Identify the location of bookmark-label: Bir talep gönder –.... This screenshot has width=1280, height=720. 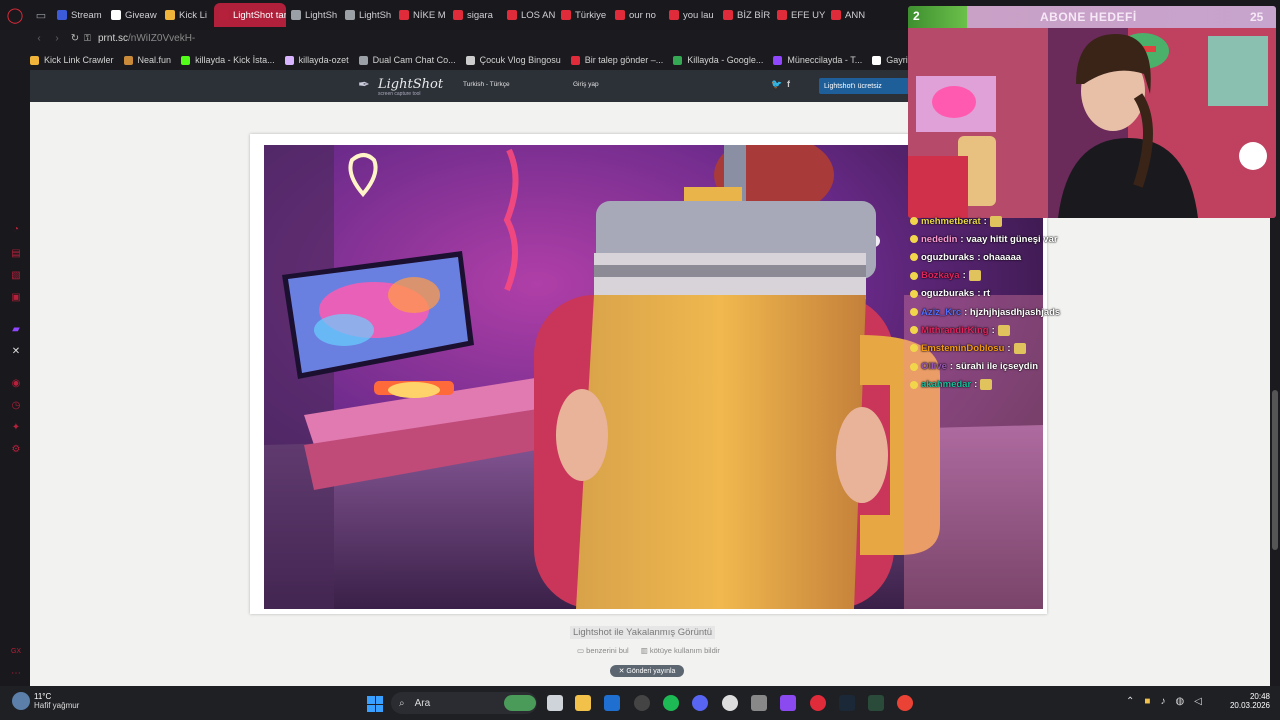
(624, 60).